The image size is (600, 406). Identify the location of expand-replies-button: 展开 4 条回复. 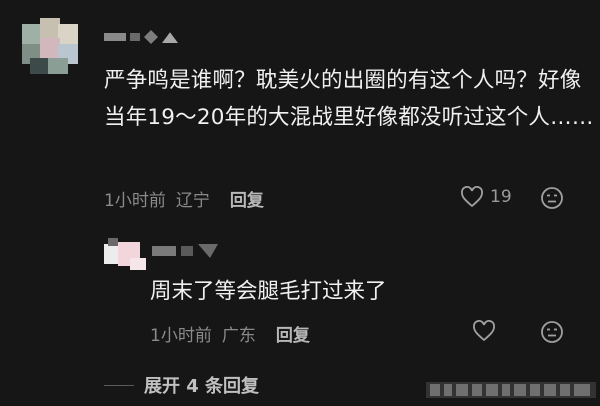
(181, 385).